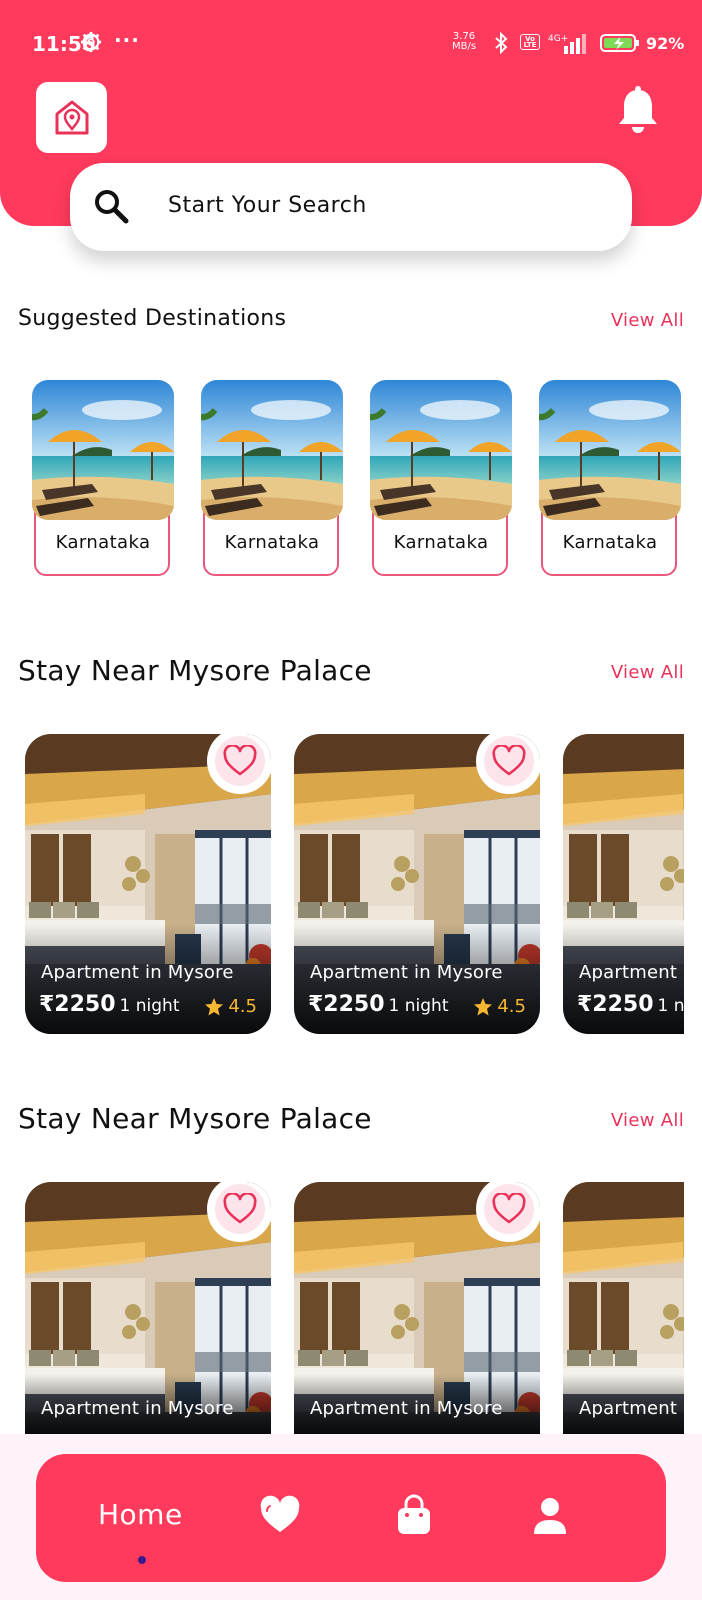 The height and width of the screenshot is (1600, 702). What do you see at coordinates (619, 43) in the screenshot?
I see `battery-icon` at bounding box center [619, 43].